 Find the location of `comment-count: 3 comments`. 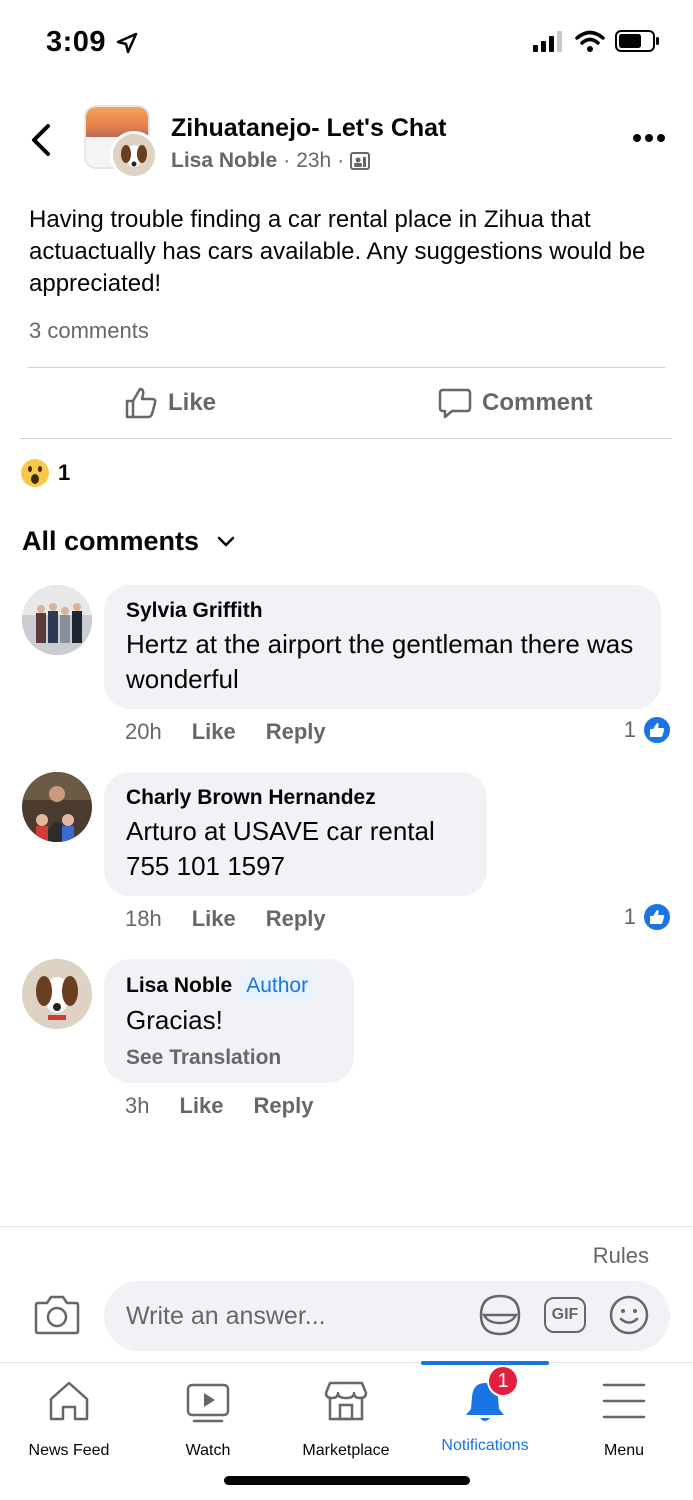

comment-count: 3 comments is located at coordinates (89, 331).